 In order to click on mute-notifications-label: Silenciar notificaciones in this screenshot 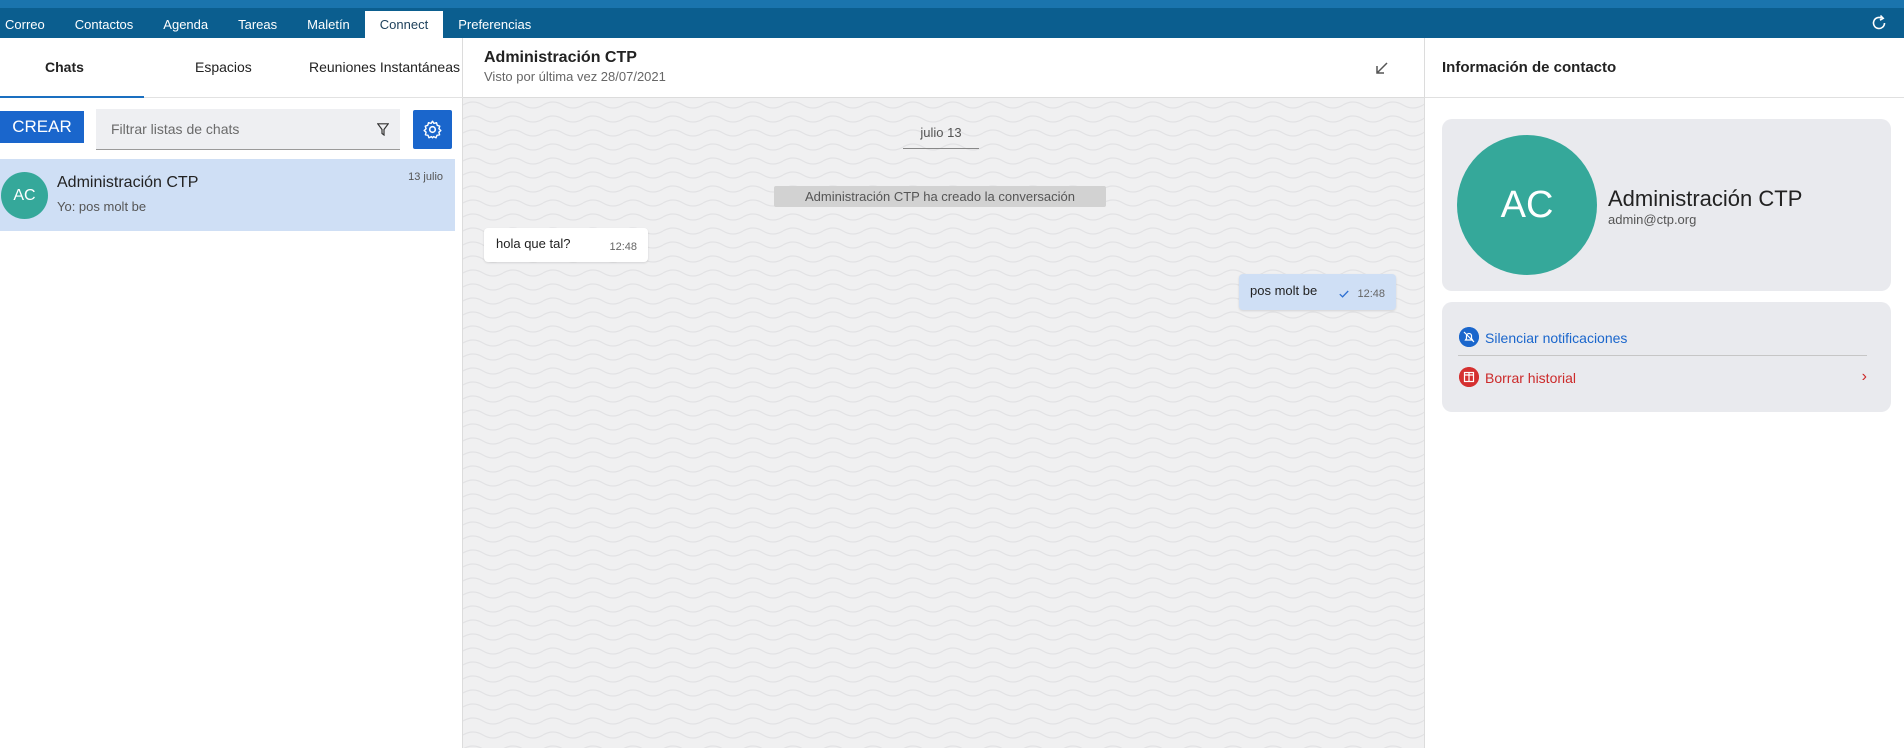, I will do `click(1556, 338)`.